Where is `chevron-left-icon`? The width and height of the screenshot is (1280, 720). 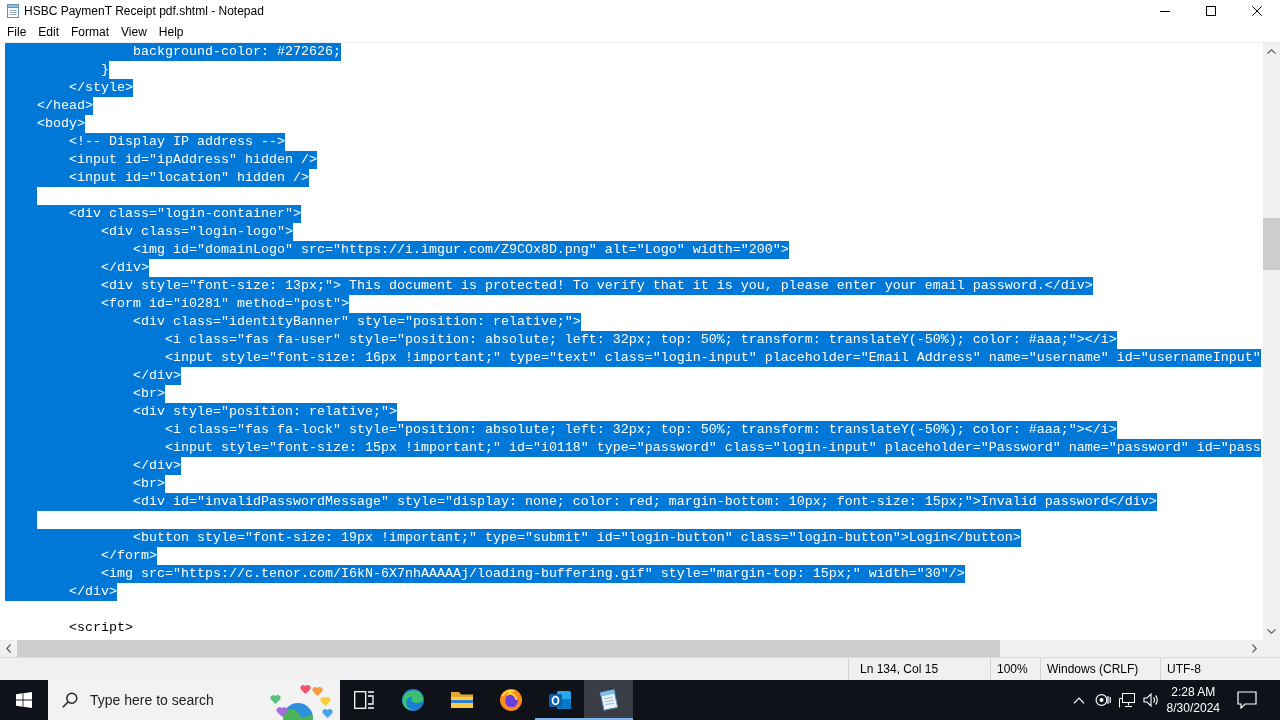
chevron-left-icon is located at coordinates (8, 648).